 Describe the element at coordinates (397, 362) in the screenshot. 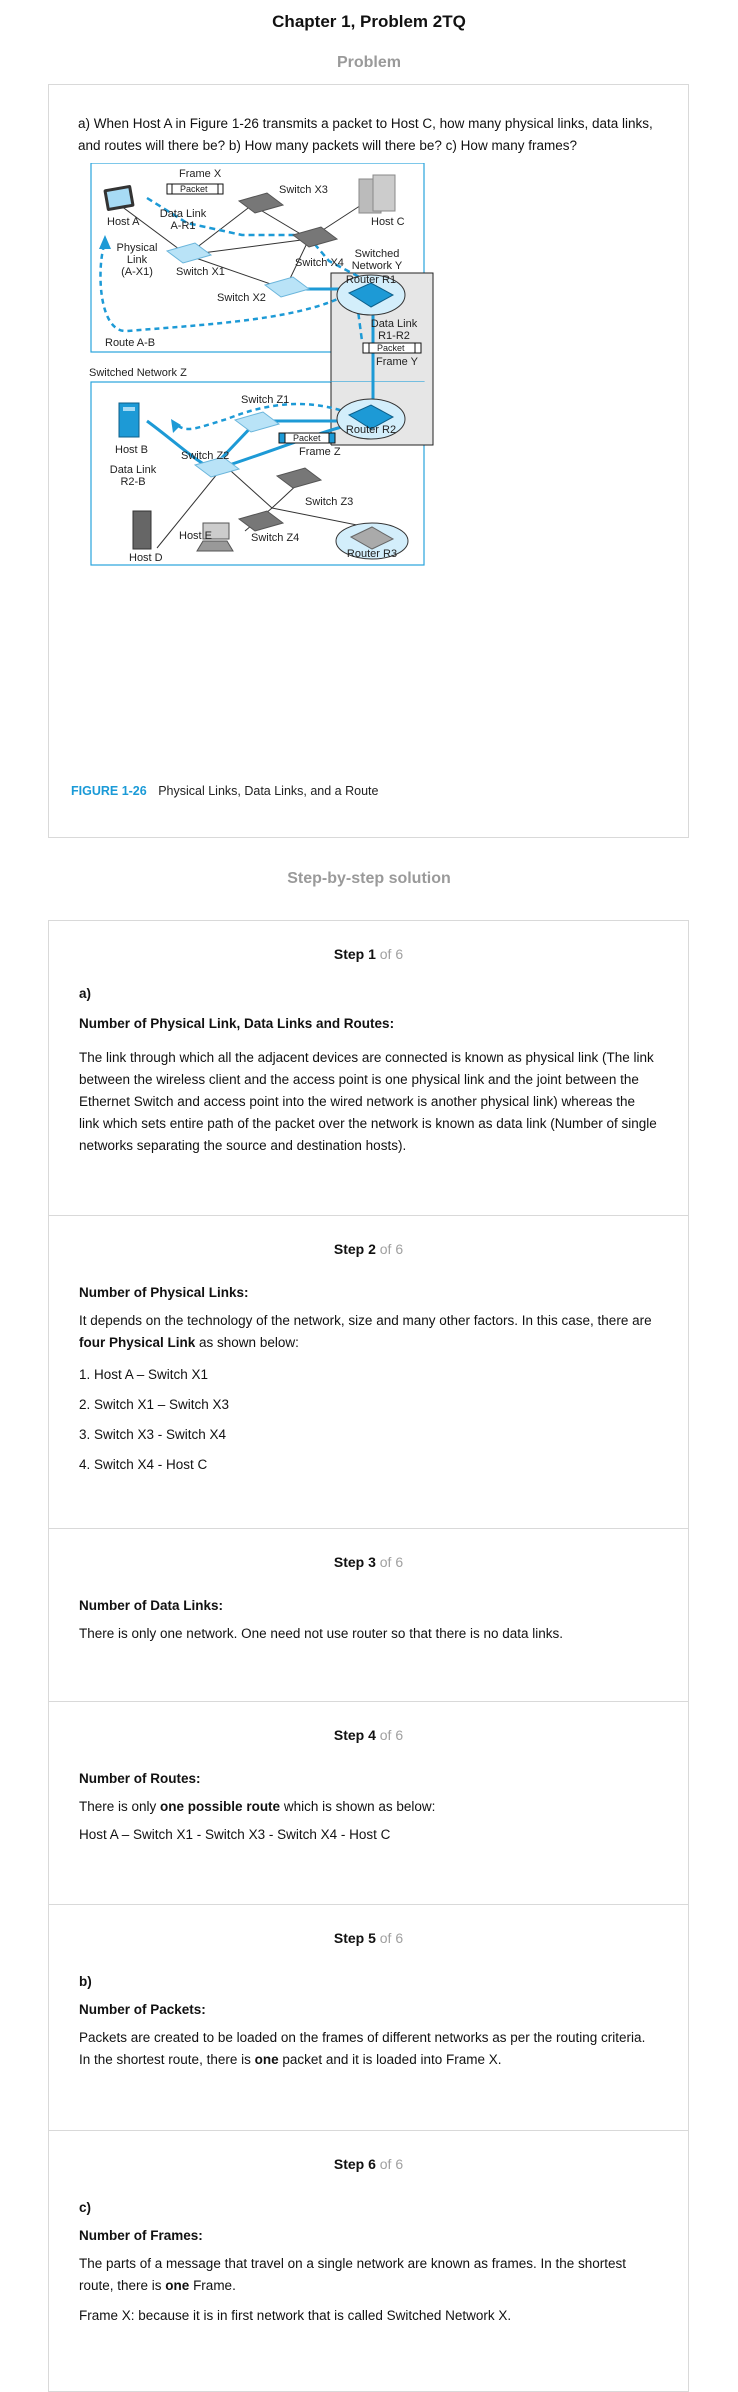

I see `svg-text: Frame Y` at that location.